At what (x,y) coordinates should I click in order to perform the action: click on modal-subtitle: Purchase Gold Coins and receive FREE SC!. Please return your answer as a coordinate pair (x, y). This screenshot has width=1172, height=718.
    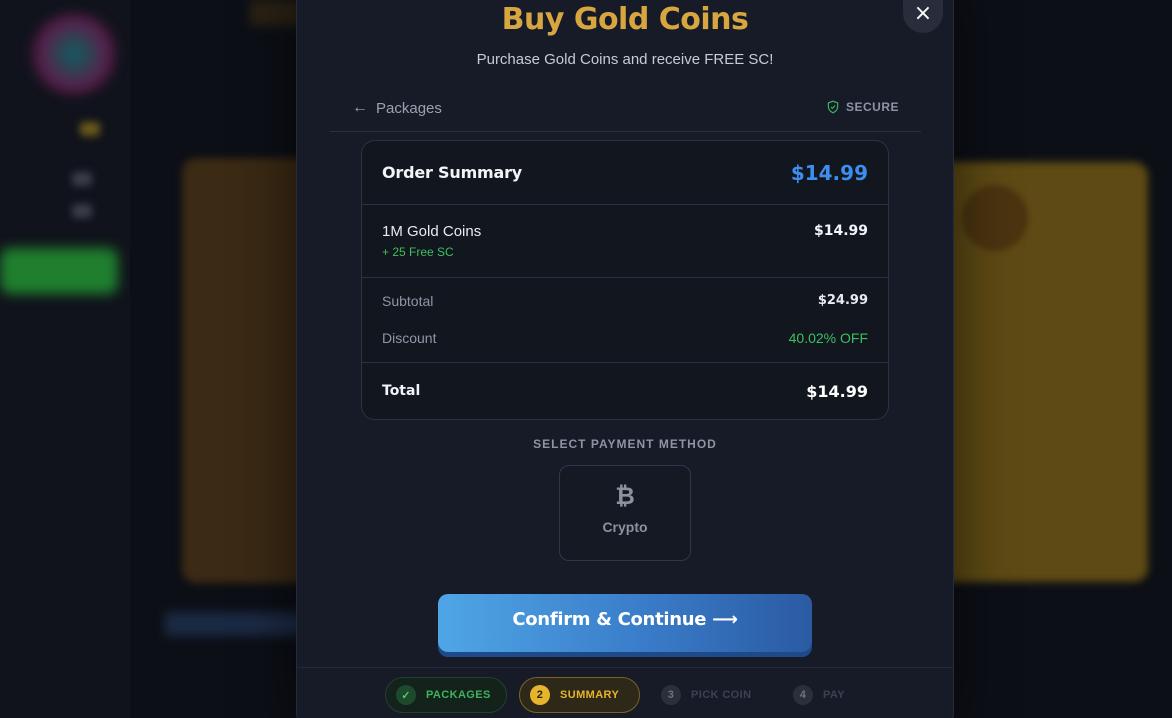
    Looking at the image, I should click on (625, 59).